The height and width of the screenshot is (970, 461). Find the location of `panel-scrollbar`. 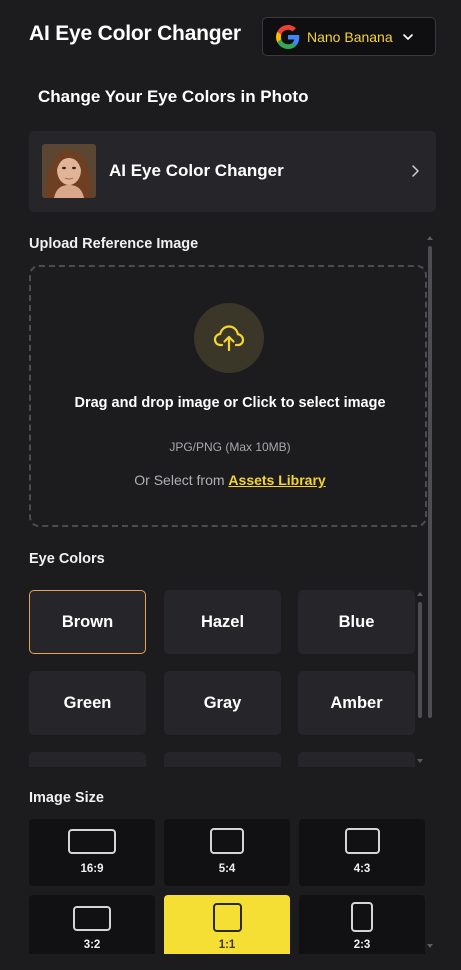

panel-scrollbar is located at coordinates (430, 482).